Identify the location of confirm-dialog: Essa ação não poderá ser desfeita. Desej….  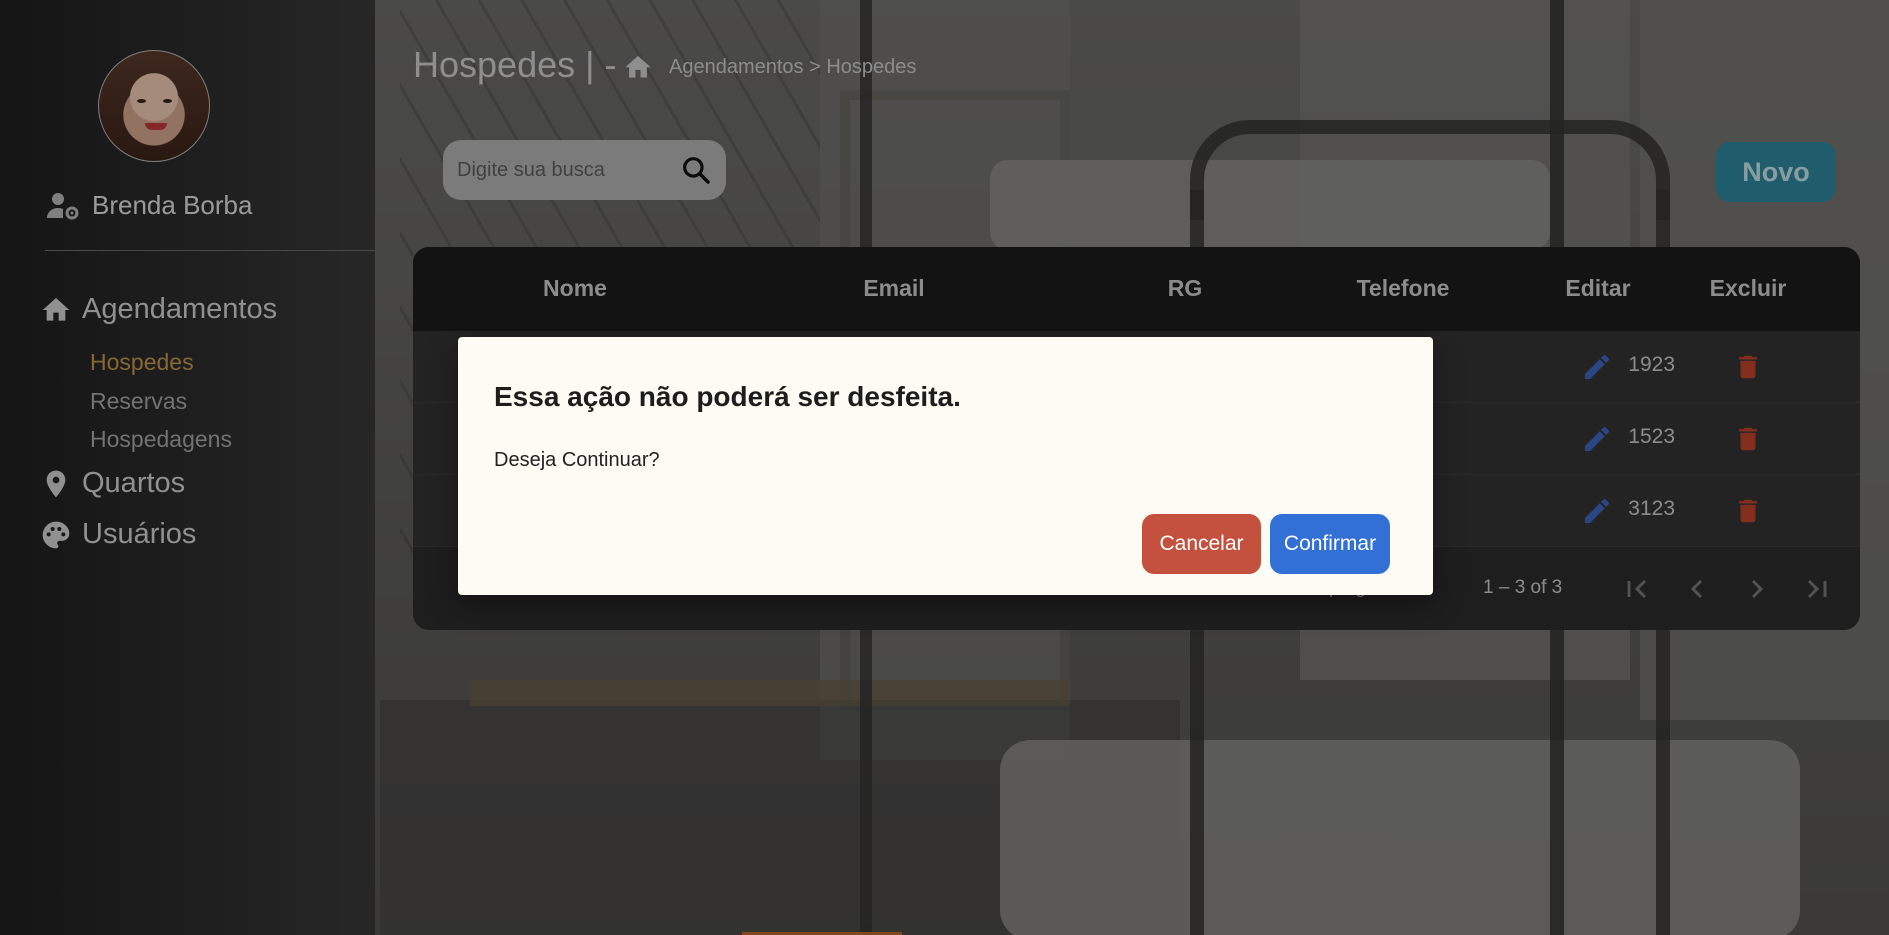
(945, 466).